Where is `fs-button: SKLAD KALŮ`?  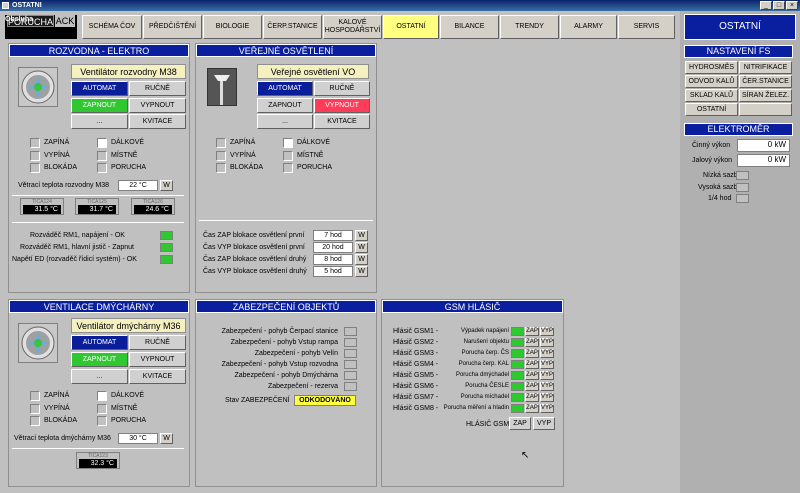 fs-button: SKLAD KALŮ is located at coordinates (711, 95).